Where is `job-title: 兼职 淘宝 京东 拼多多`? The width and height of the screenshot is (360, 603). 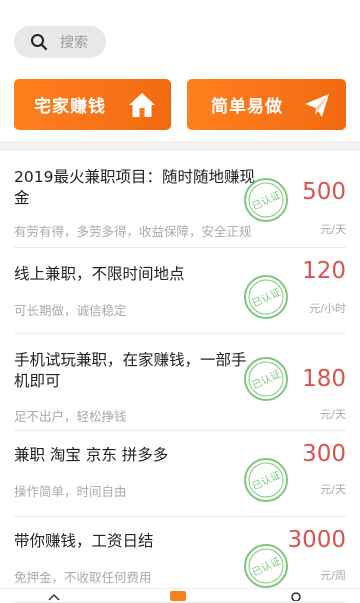
job-title: 兼职 淘宝 京东 拼多多 is located at coordinates (91, 455).